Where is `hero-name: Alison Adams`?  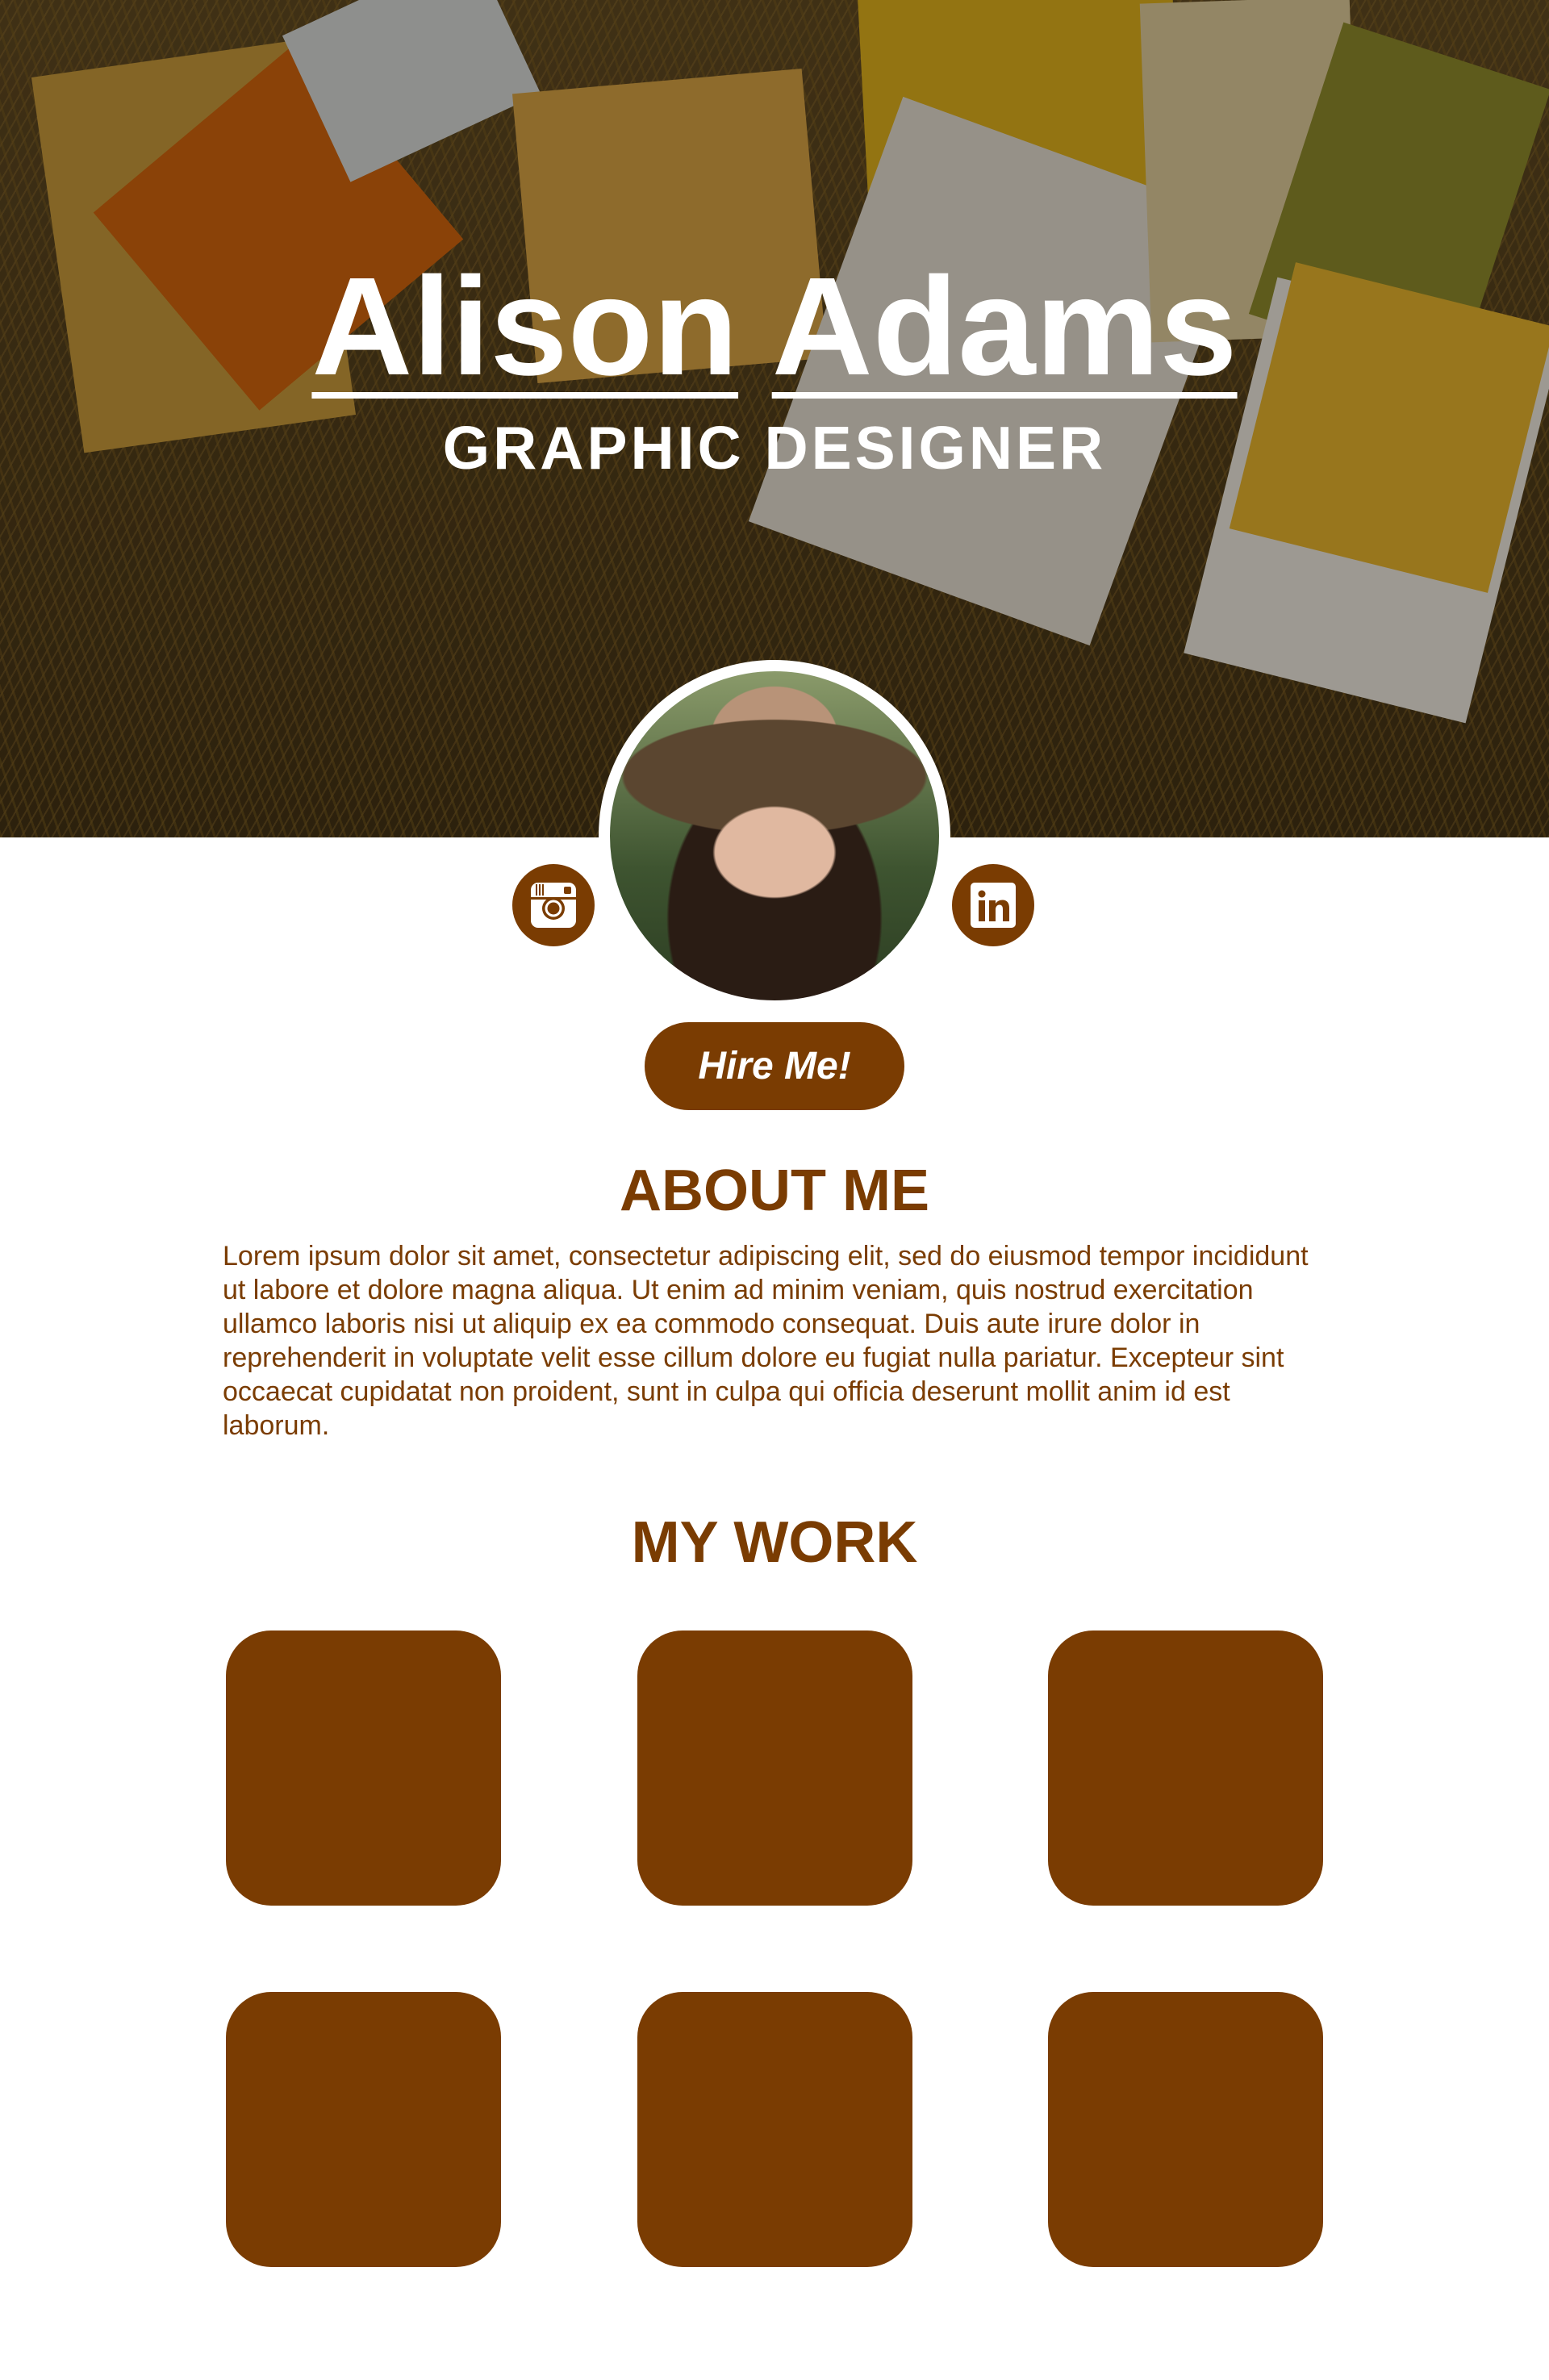 hero-name: Alison Adams is located at coordinates (774, 326).